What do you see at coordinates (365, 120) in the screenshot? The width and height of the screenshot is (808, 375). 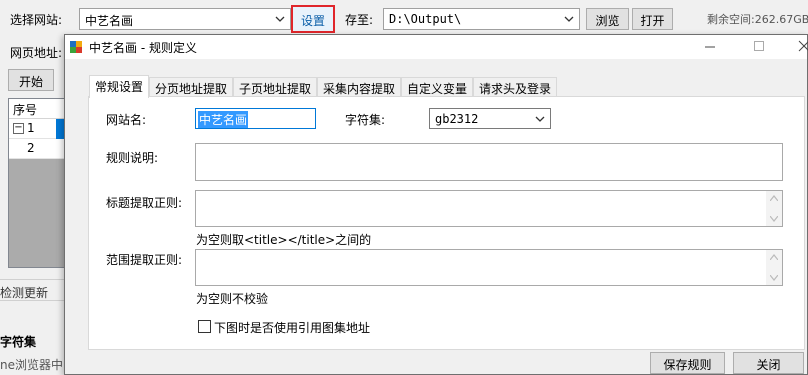 I see `charset-label: 字符集:` at bounding box center [365, 120].